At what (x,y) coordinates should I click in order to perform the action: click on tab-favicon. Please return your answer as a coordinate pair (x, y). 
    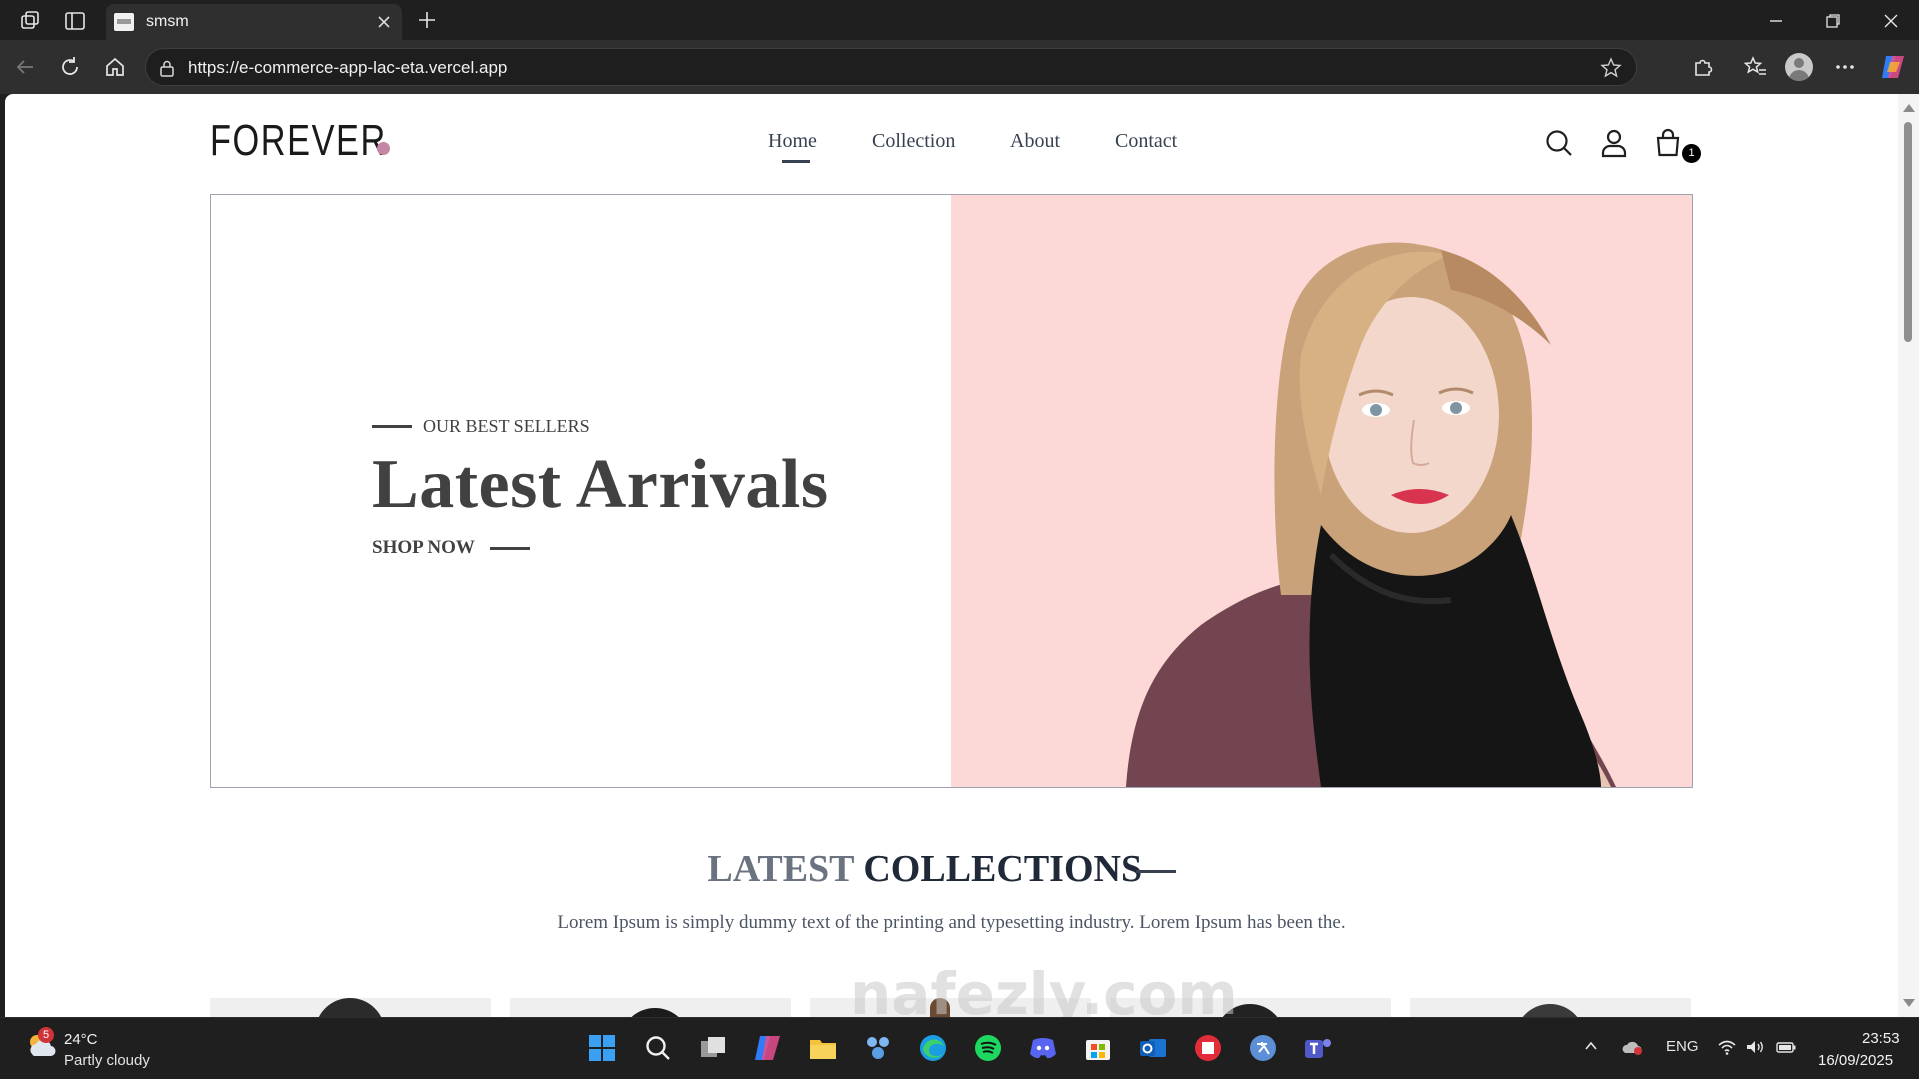
    Looking at the image, I should click on (124, 22).